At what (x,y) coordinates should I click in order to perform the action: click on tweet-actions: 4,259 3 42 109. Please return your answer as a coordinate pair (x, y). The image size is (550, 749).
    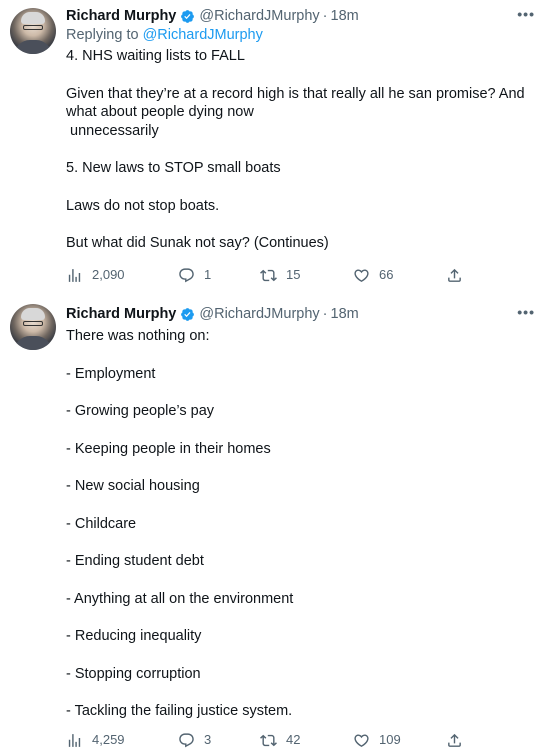
    Looking at the image, I should click on (271, 739).